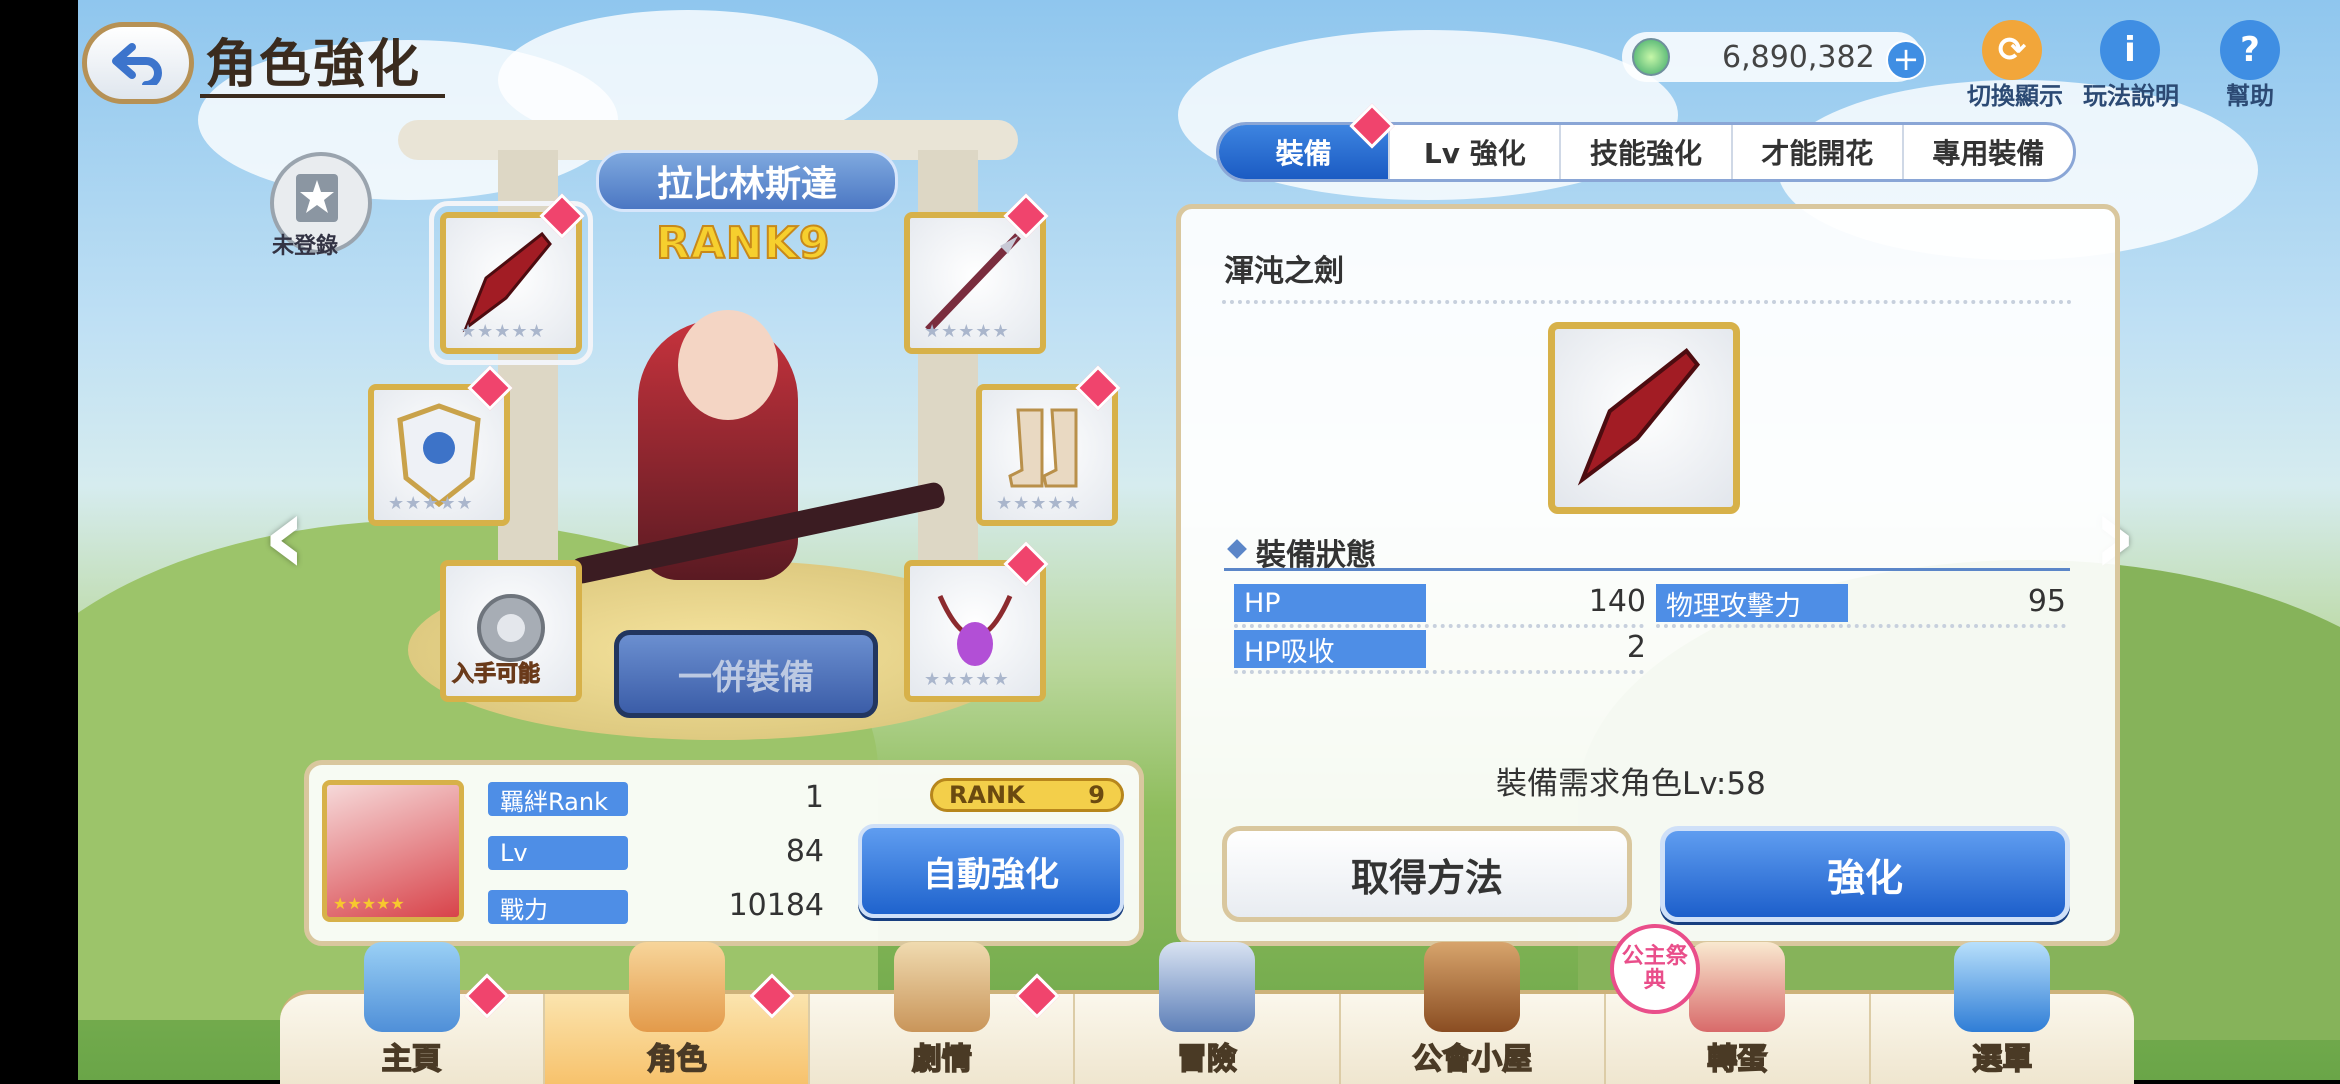 This screenshot has width=2340, height=1084. Describe the element at coordinates (313, 65) in the screenshot. I see `page-title: 角色強化` at that location.